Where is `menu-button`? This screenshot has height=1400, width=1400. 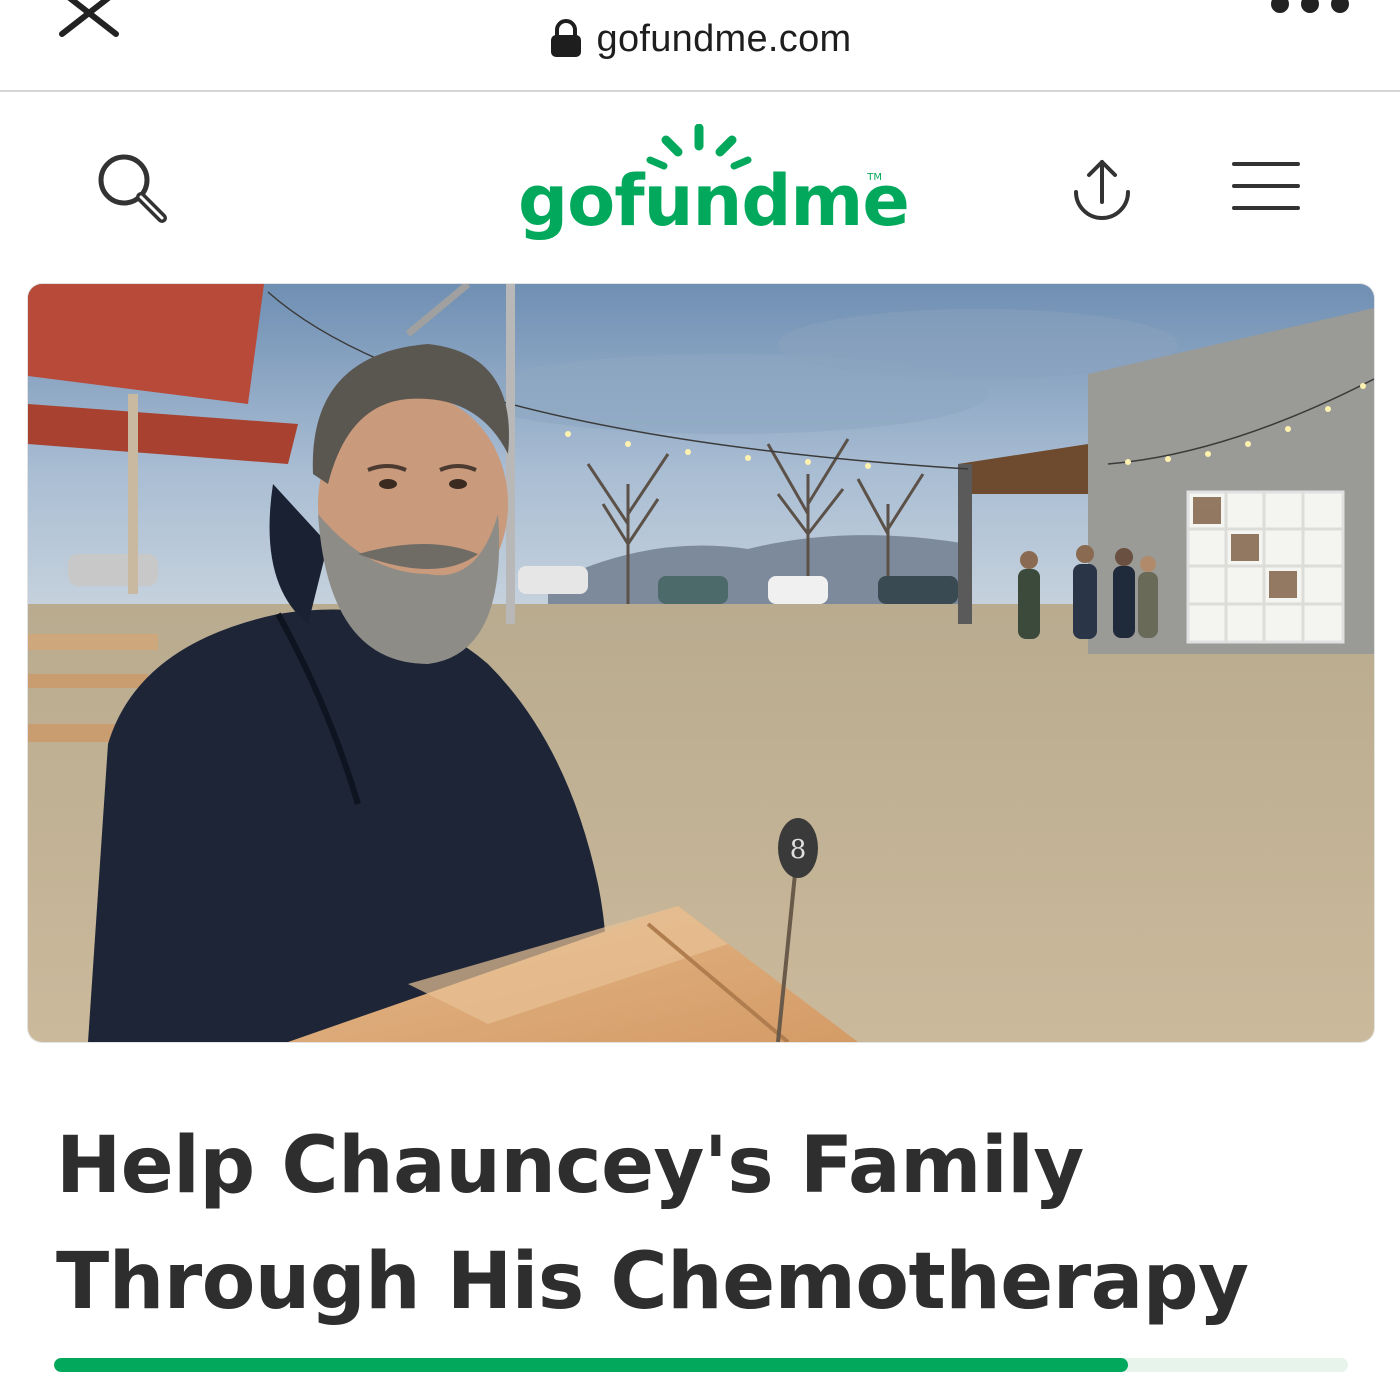
menu-button is located at coordinates (1266, 186).